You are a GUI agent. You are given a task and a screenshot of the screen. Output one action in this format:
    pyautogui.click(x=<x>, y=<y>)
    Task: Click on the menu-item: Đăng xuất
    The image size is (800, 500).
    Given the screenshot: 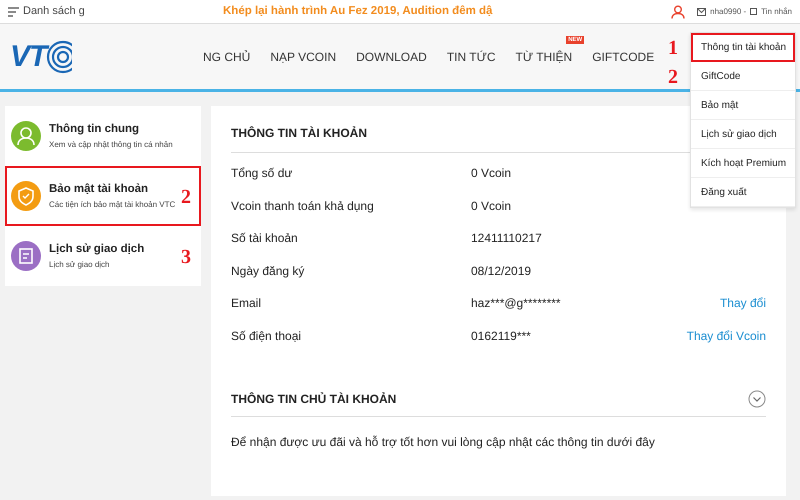 What is the action you would take?
    pyautogui.click(x=743, y=192)
    